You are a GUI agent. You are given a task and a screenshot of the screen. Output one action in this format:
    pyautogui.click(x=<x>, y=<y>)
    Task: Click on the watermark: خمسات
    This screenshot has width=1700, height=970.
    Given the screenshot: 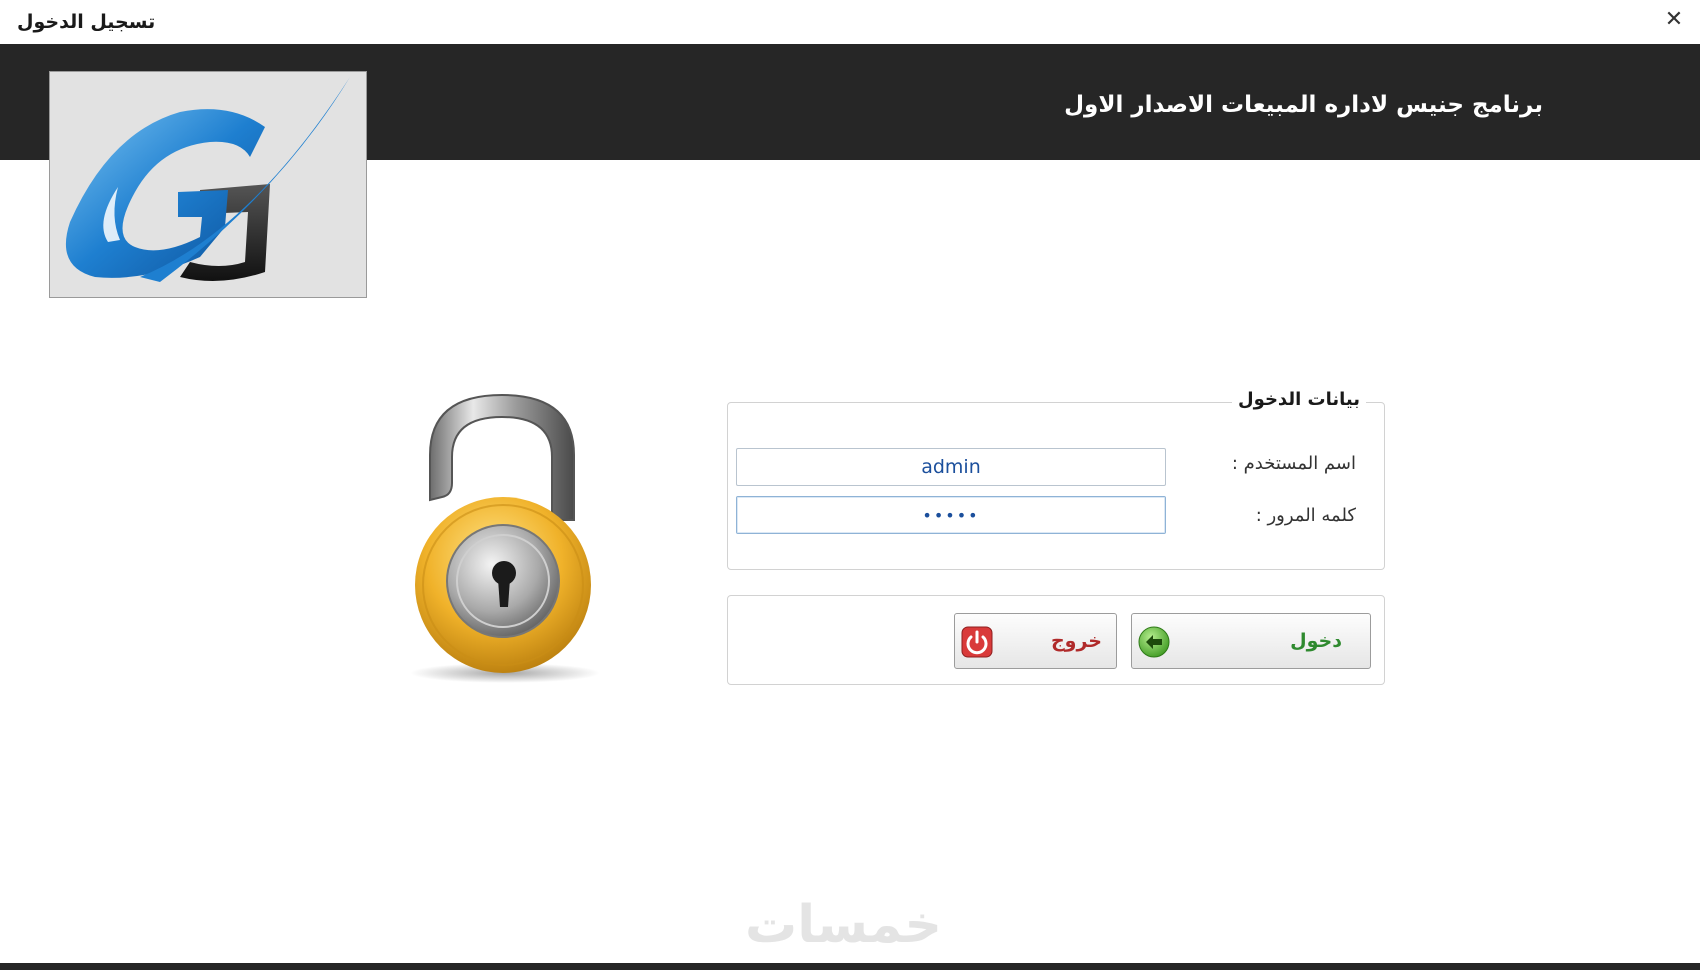 What is the action you would take?
    pyautogui.click(x=844, y=925)
    